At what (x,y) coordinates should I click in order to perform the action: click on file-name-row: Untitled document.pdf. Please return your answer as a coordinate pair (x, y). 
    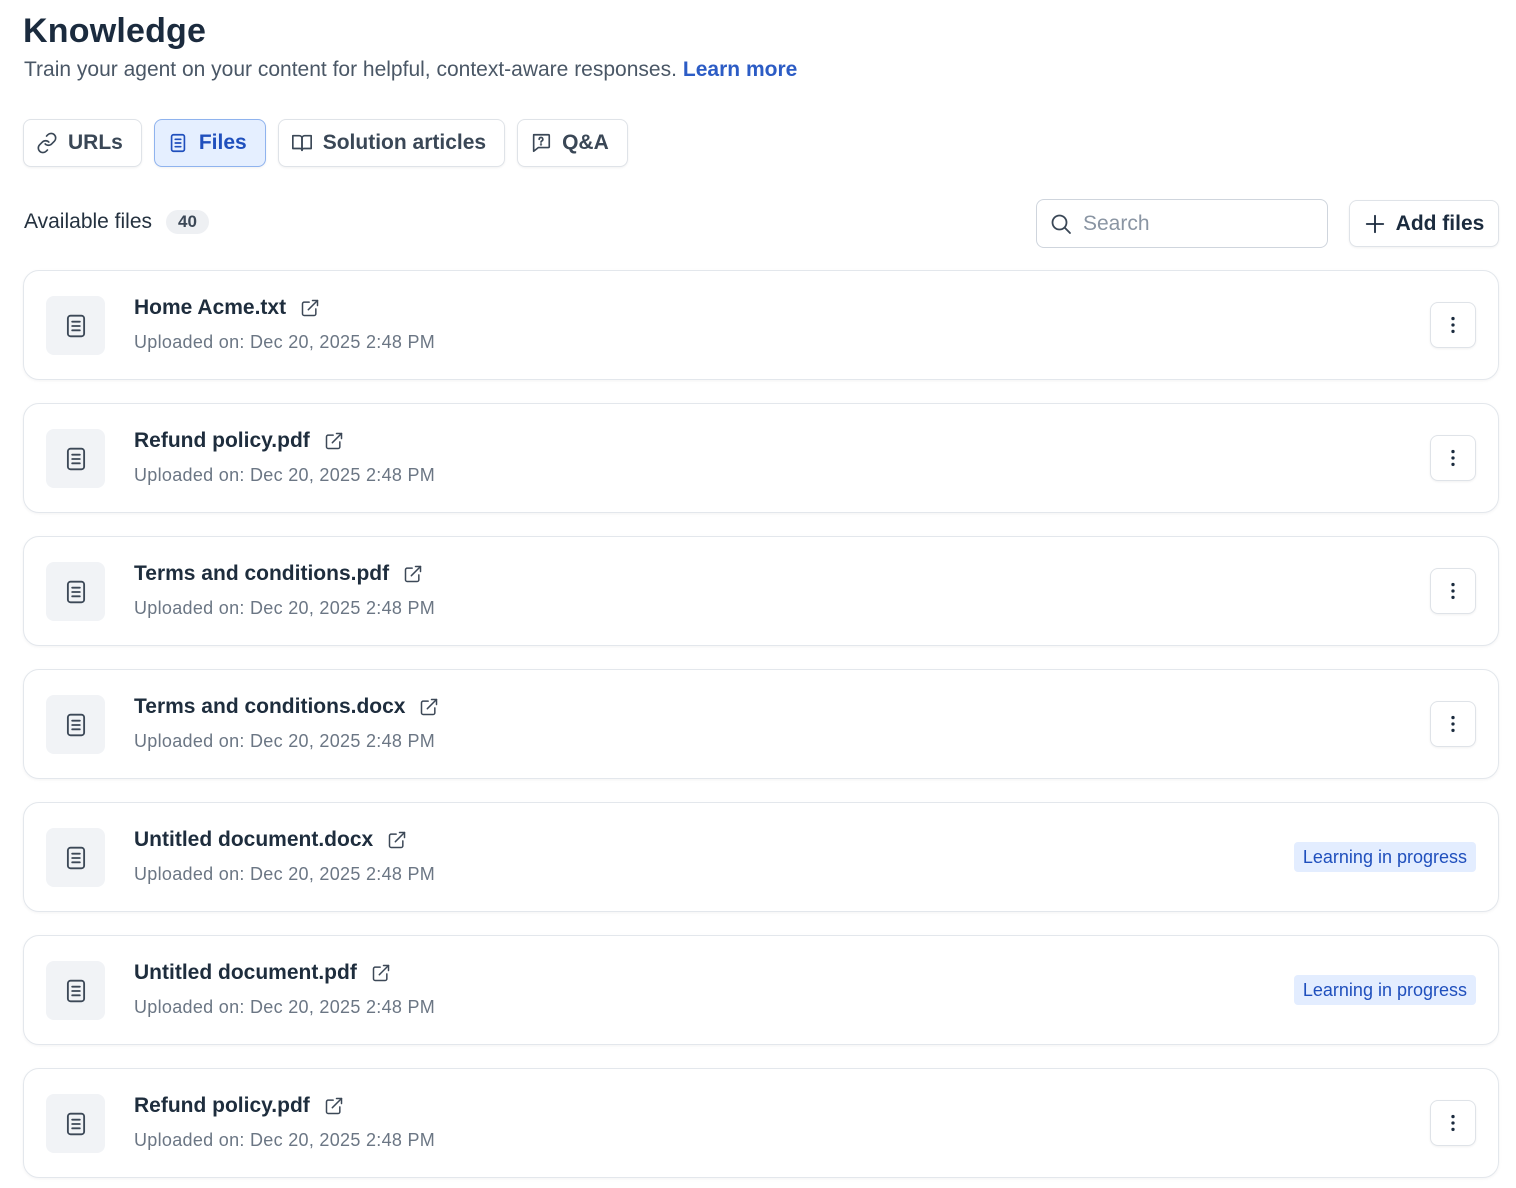
    Looking at the image, I should click on (262, 973).